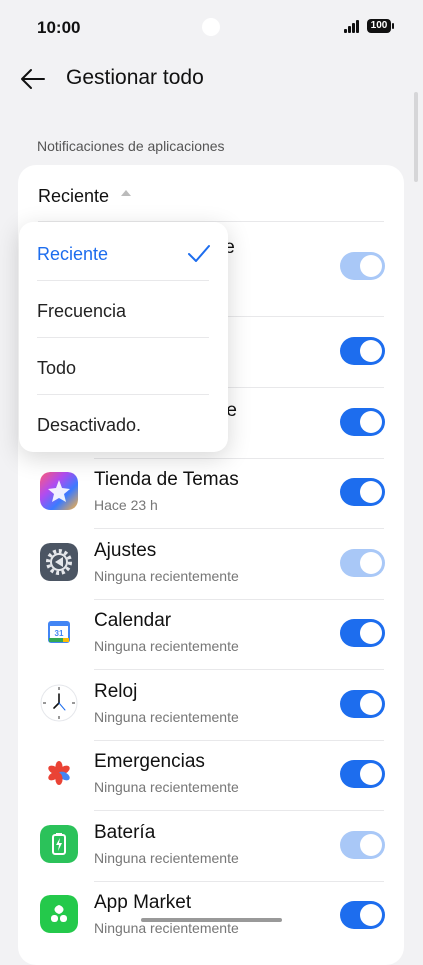 Image resolution: width=423 pixels, height=965 pixels. I want to click on scrollbar, so click(416, 137).